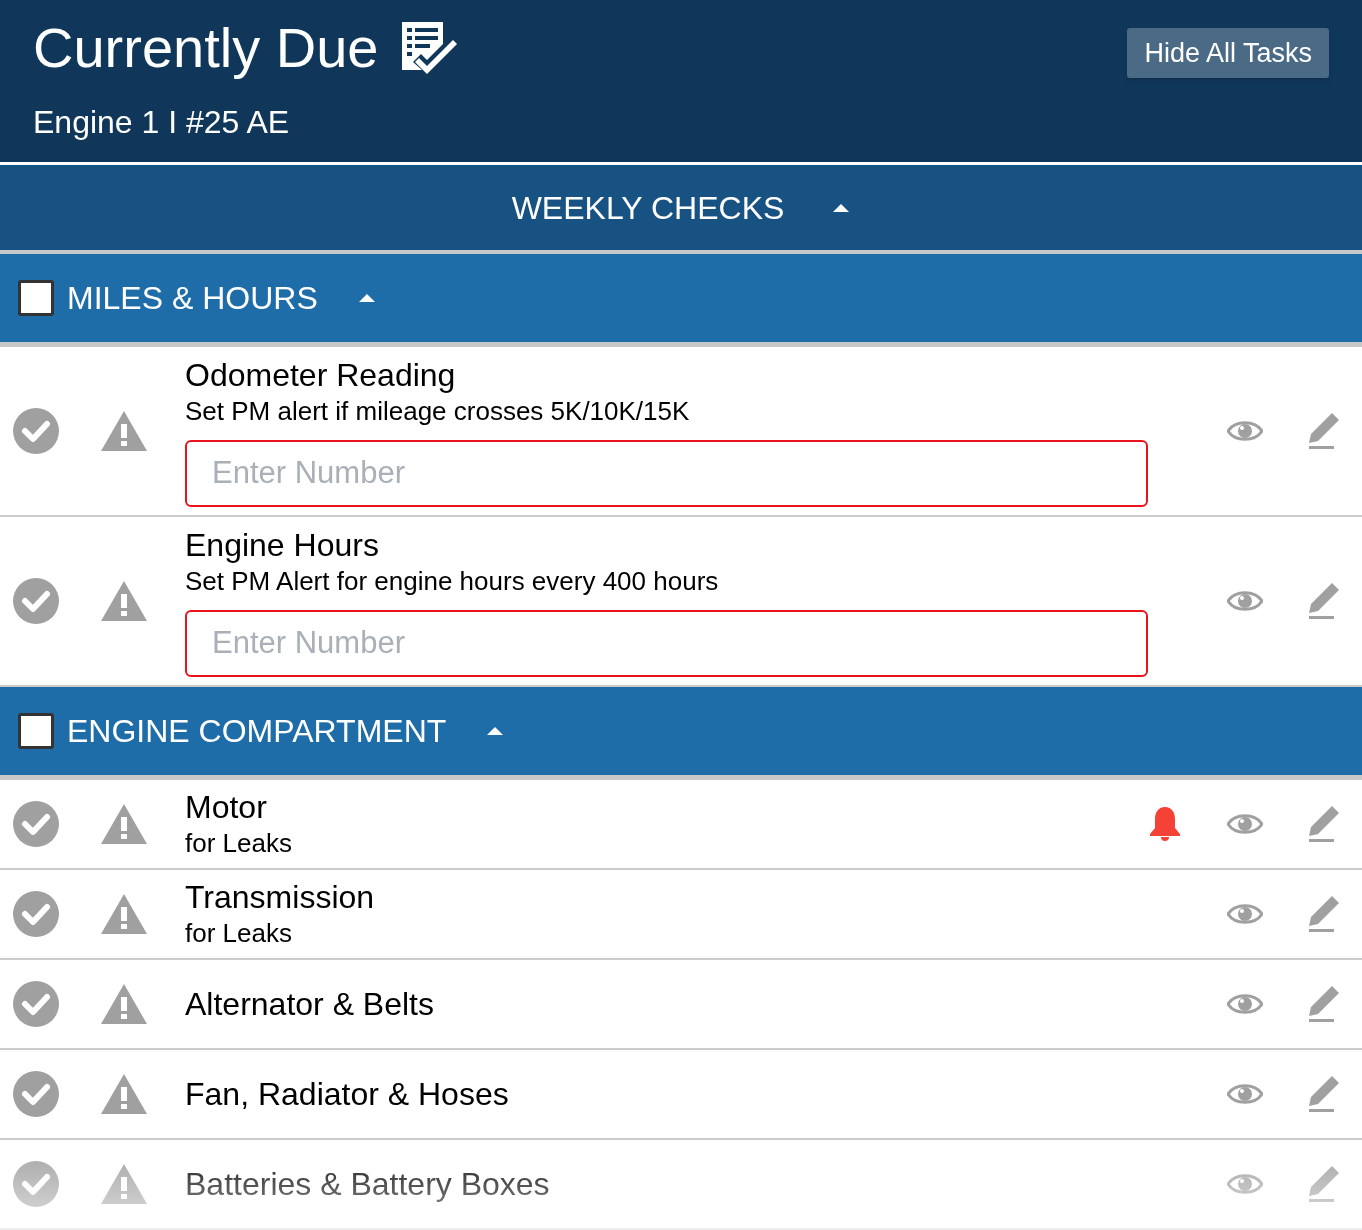  Describe the element at coordinates (430, 48) in the screenshot. I see `checklist-icon` at that location.